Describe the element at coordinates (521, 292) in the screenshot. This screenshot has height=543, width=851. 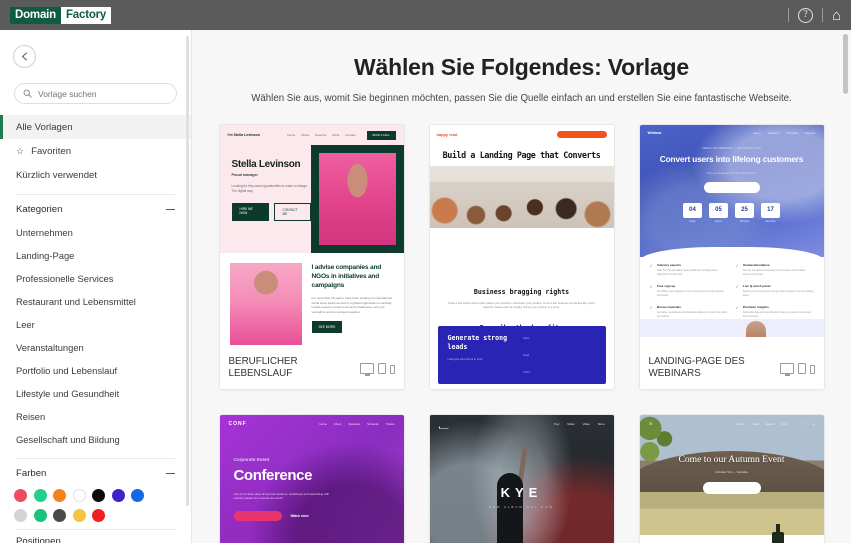
I see `thumb-section-1: Business bragging rights` at that location.